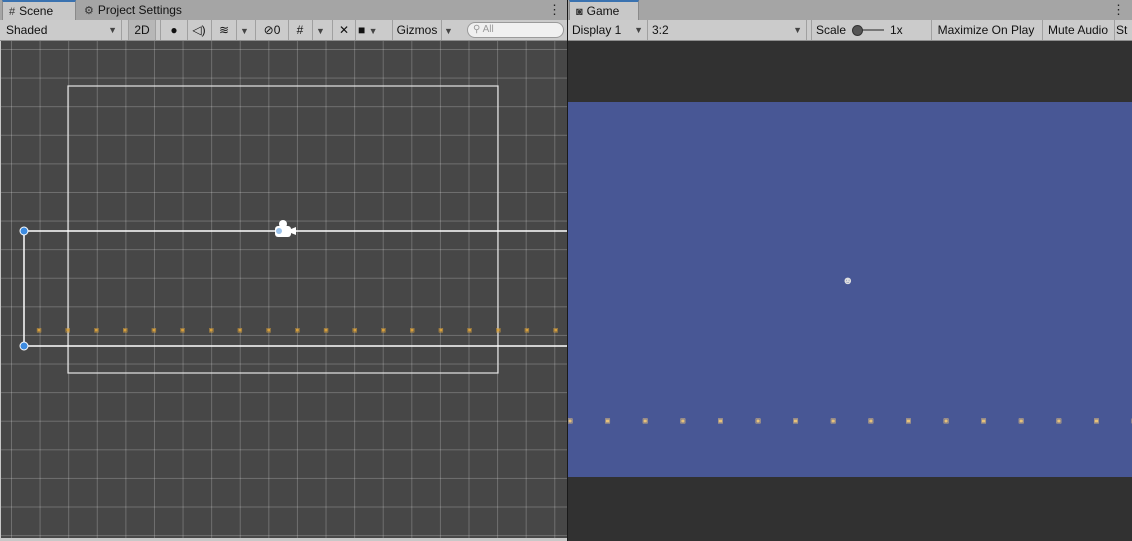 The width and height of the screenshot is (1132, 541). I want to click on camera-dropdown: ■ ▼, so click(374, 30).